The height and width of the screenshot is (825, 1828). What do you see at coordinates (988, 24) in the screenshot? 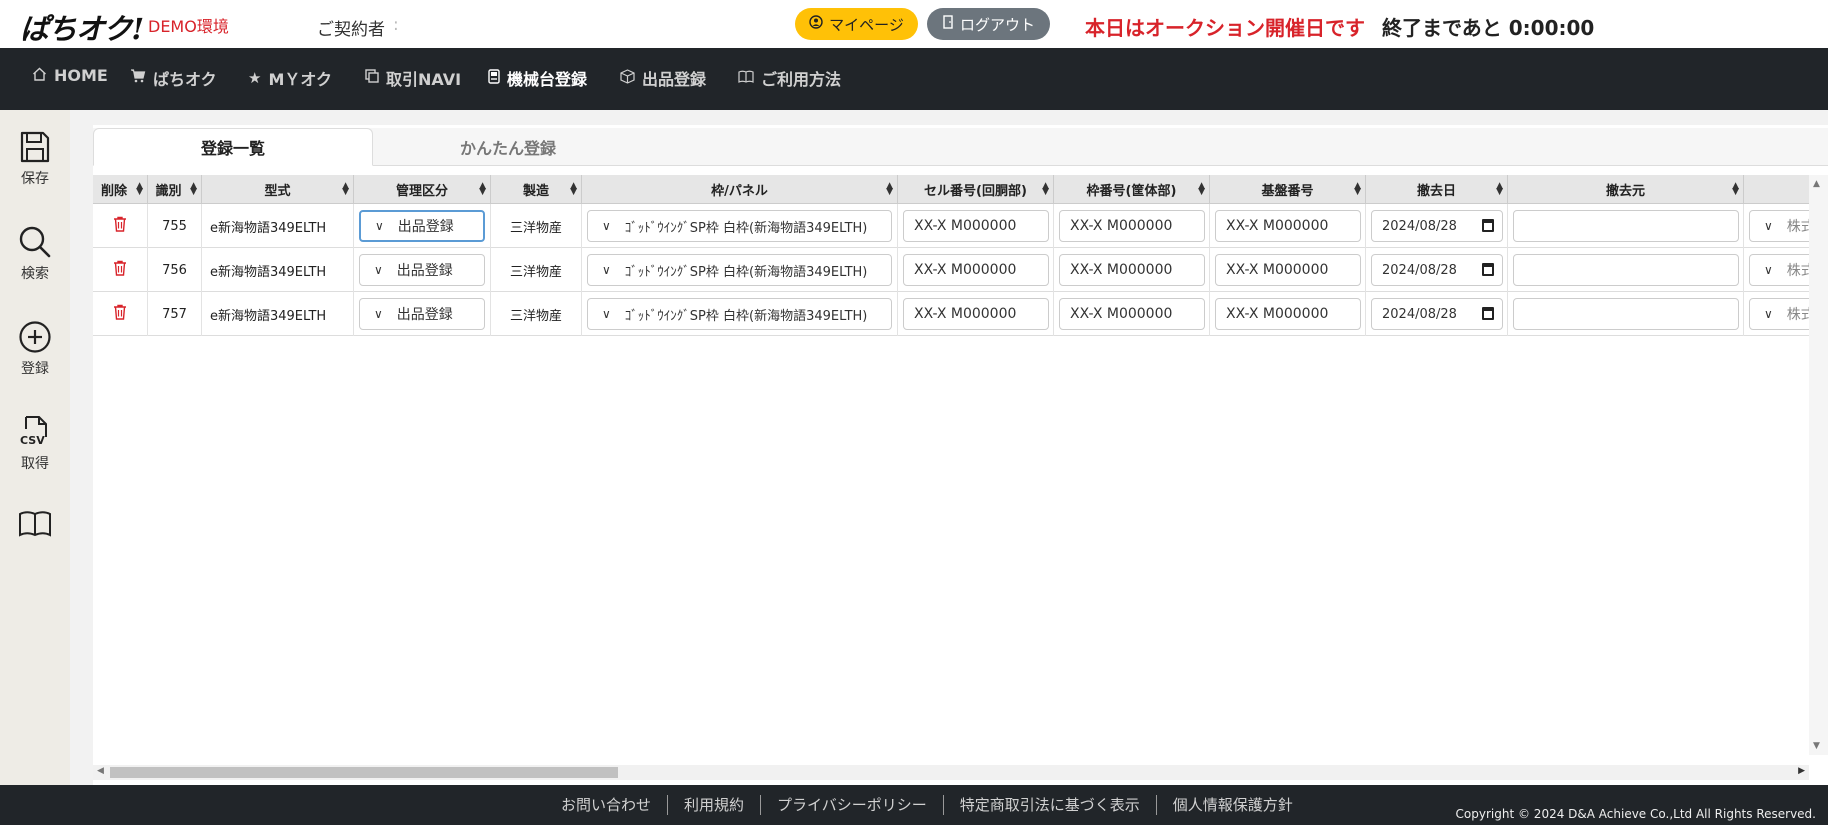
I see `logout-button: ログアウト` at bounding box center [988, 24].